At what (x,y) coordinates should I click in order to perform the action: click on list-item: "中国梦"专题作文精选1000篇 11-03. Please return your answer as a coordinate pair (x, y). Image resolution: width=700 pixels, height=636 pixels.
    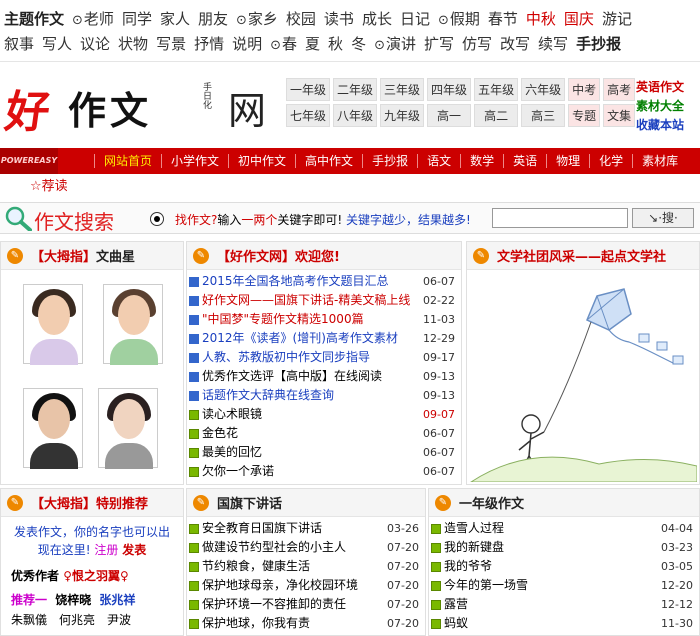
    Looking at the image, I should click on (324, 319).